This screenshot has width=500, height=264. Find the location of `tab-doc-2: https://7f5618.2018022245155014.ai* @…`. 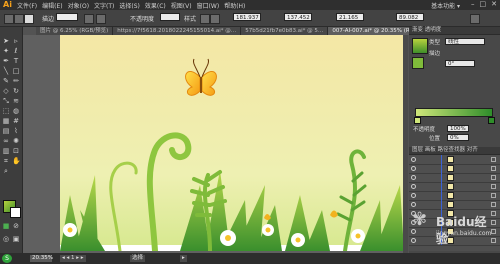

tab-doc-2: https://7f5618.2018022245155014.ai* @… is located at coordinates (177, 31).